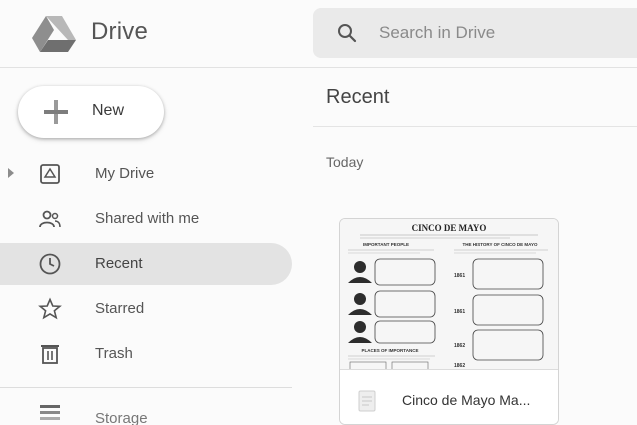  Describe the element at coordinates (125, 173) in the screenshot. I see `sidebar-item-label: My Drive` at that location.